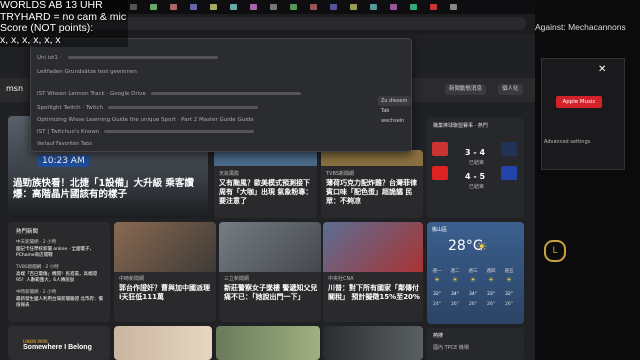  What do you see at coordinates (567, 142) in the screenshot?
I see `advanced-settings-label: Advanced settings` at bounding box center [567, 142].